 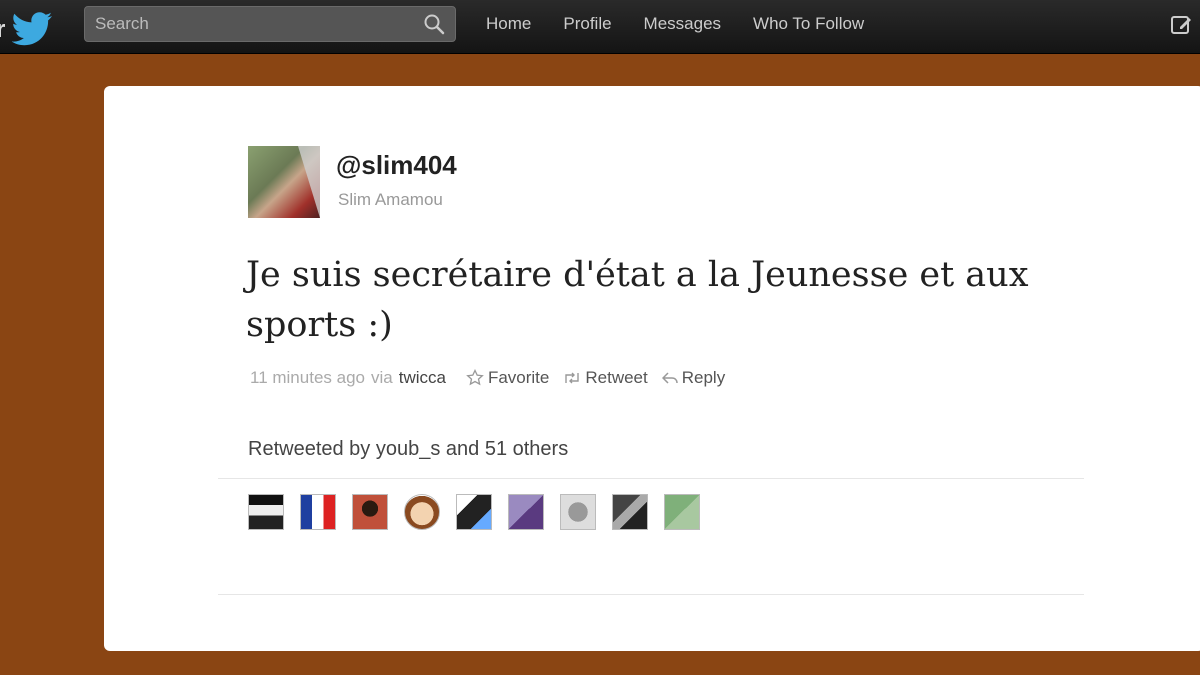 I want to click on user-name: Slim Amamou, so click(x=390, y=200).